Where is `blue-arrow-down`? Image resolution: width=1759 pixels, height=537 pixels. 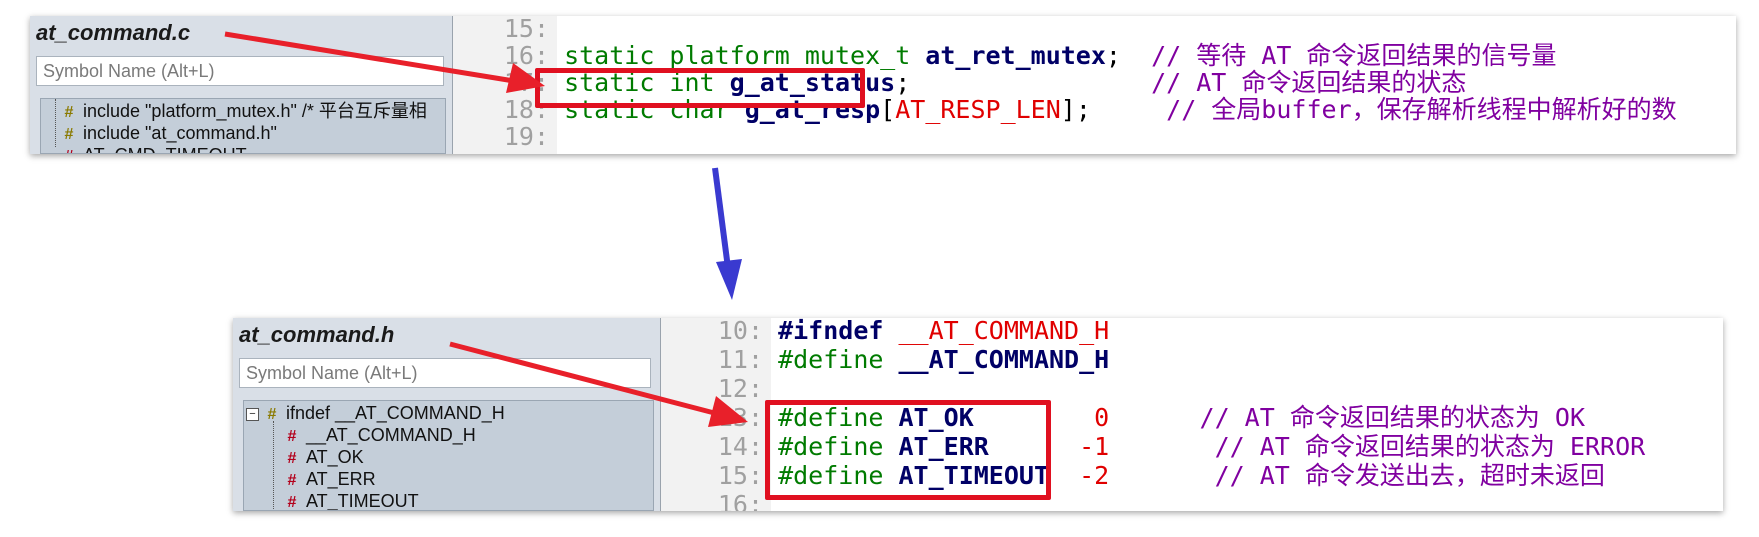
blue-arrow-down is located at coordinates (727, 233).